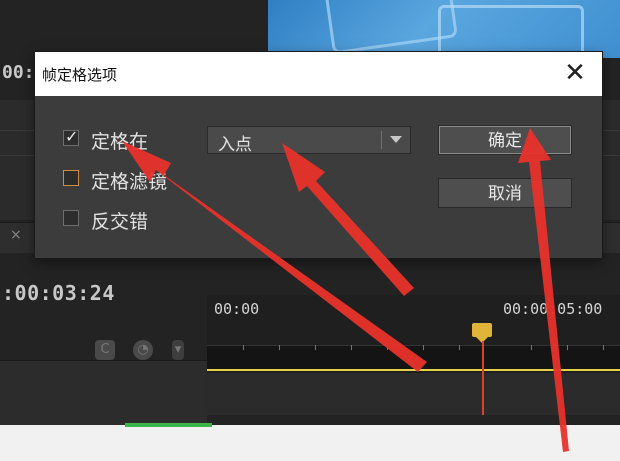  I want to click on ruler-start-label: 00:00, so click(237, 309).